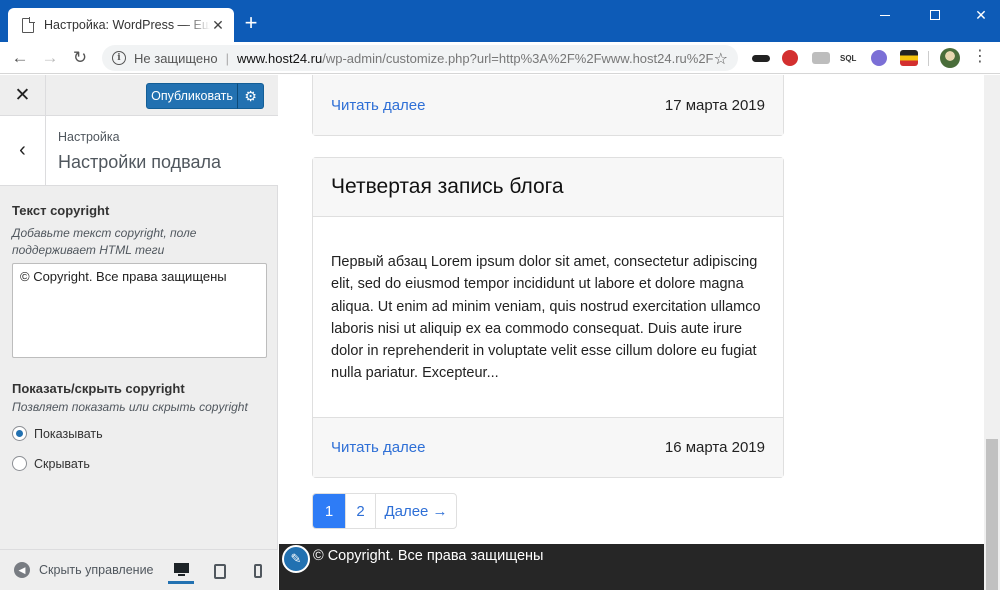  What do you see at coordinates (218, 25) in the screenshot?
I see `close-tab-icon: ✕` at bounding box center [218, 25].